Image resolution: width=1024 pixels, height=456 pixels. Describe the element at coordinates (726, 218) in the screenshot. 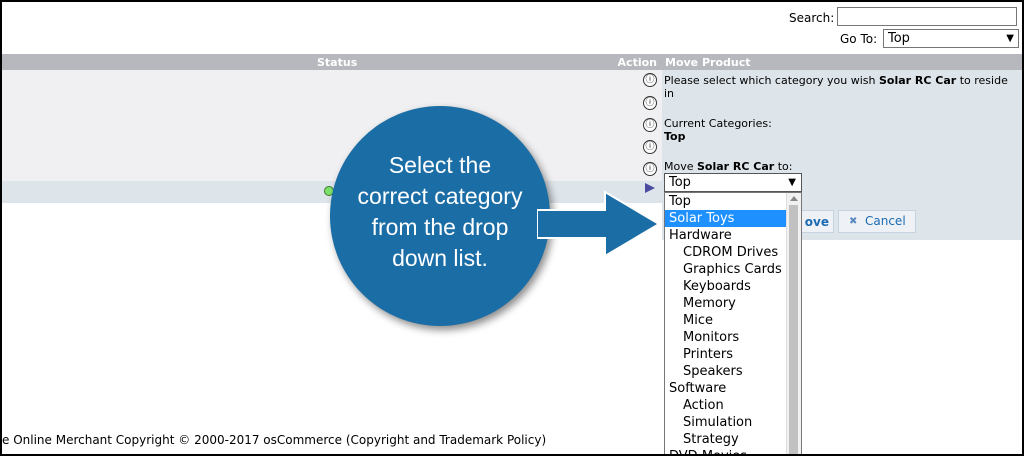

I see `category-option: Solar Toys` at that location.